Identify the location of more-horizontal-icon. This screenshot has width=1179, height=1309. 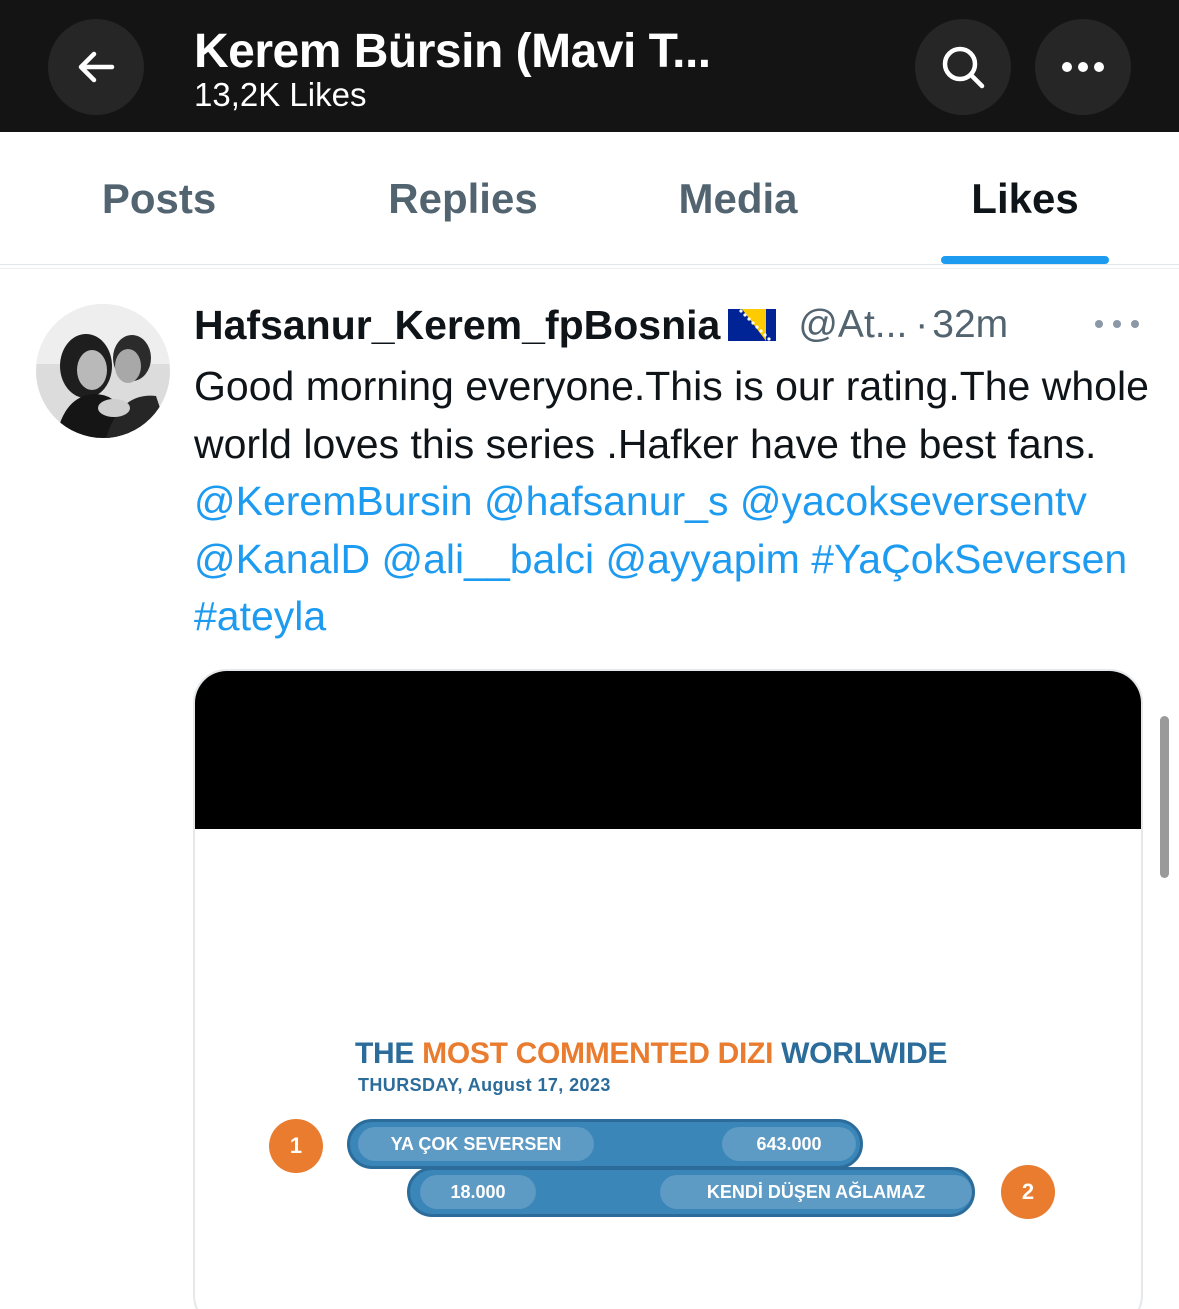
(1083, 67).